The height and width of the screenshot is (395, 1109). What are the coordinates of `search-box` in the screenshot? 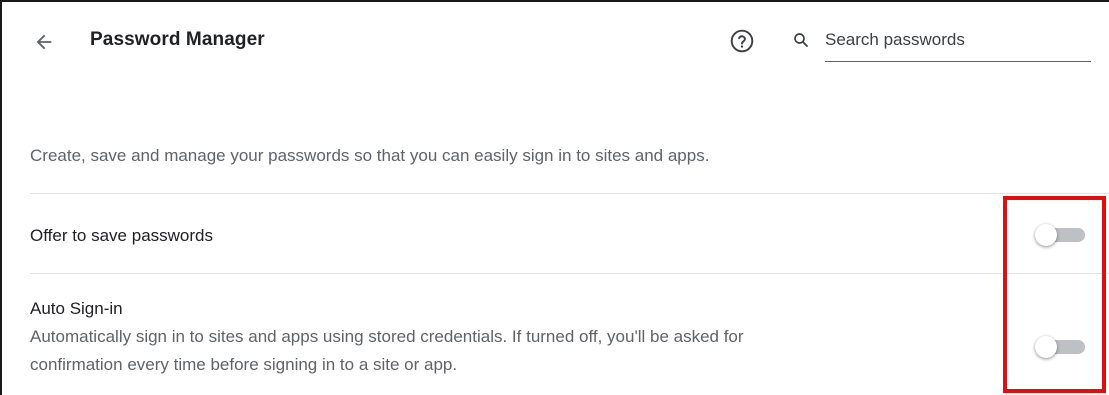 It's located at (941, 44).